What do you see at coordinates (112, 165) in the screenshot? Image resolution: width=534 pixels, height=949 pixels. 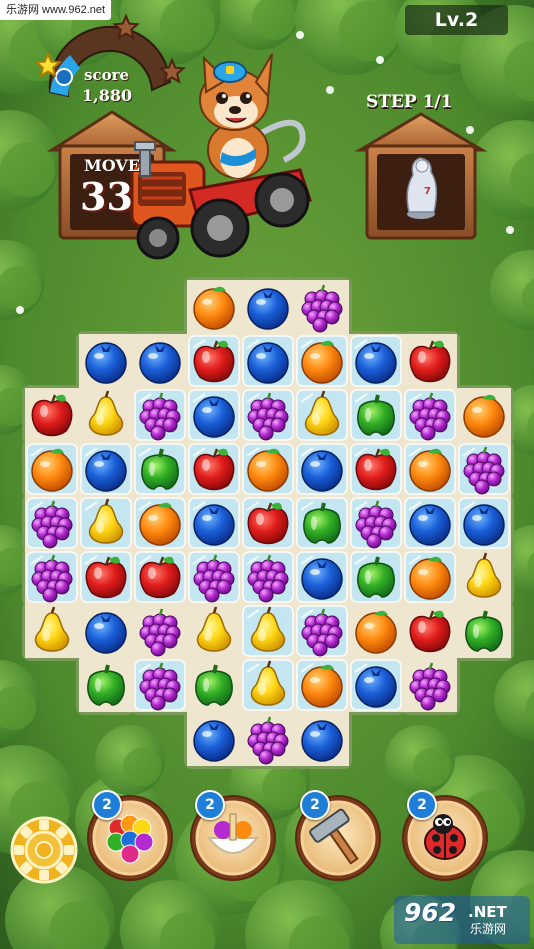 I see `moves-label: MOVE` at bounding box center [112, 165].